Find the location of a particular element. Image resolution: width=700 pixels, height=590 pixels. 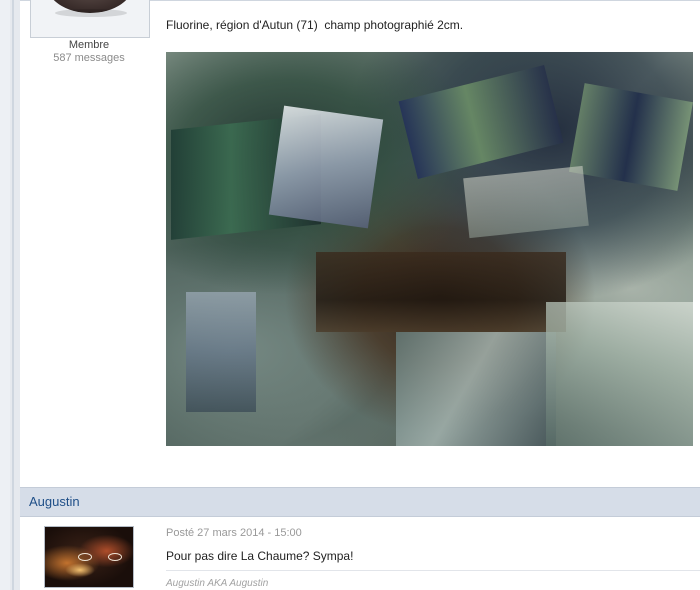

author-message-count: 587 messages is located at coordinates (89, 58).